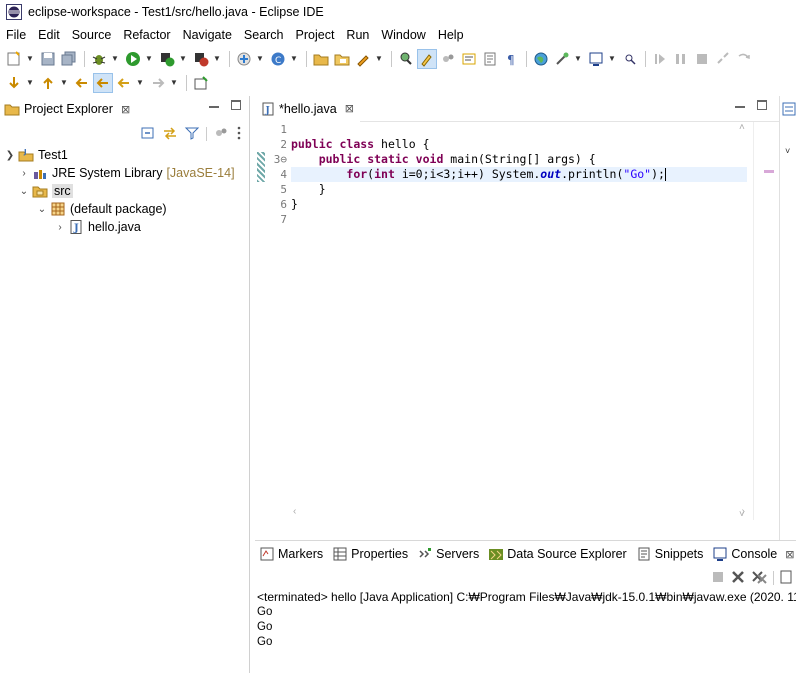 The height and width of the screenshot is (673, 796). Describe the element at coordinates (126, 191) in the screenshot. I see `tree-item-src: ⌄ src` at that location.